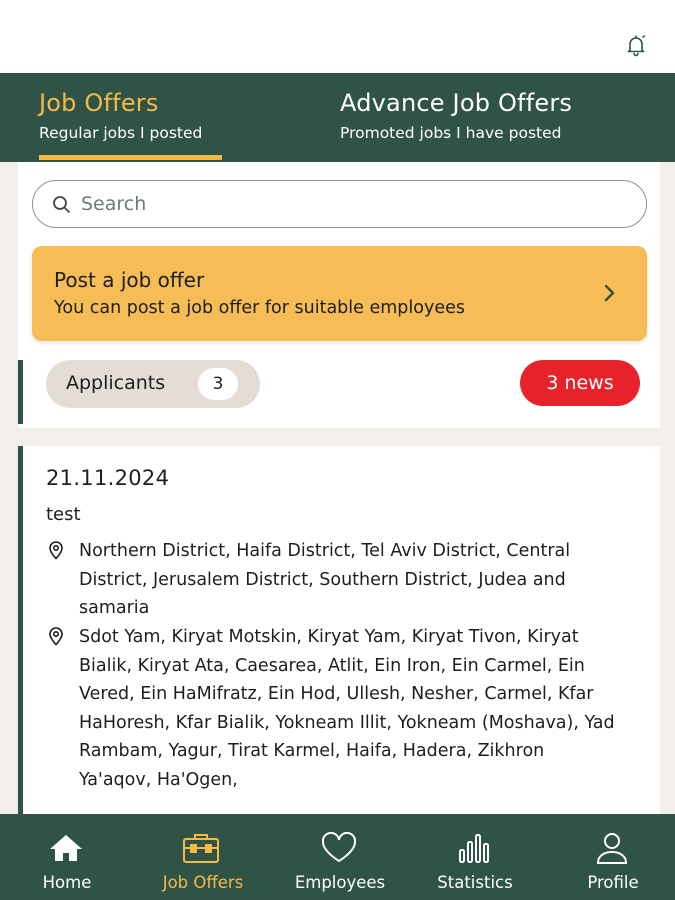 This screenshot has height=900, width=675. I want to click on top-bar, so click(337, 36).